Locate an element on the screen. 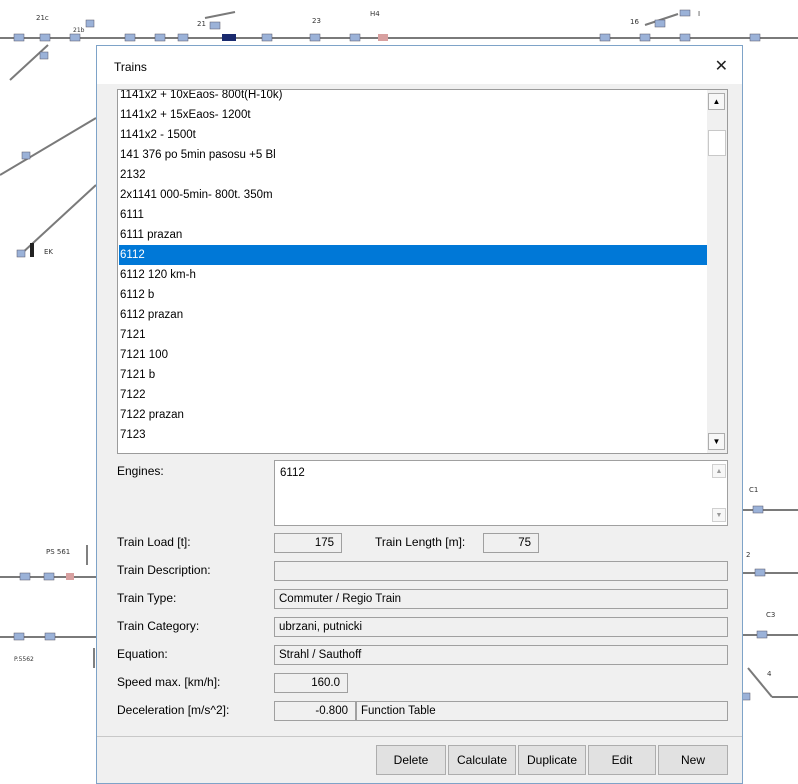 The width and height of the screenshot is (798, 784). train-length-label: Train Length [m]: is located at coordinates (420, 542).